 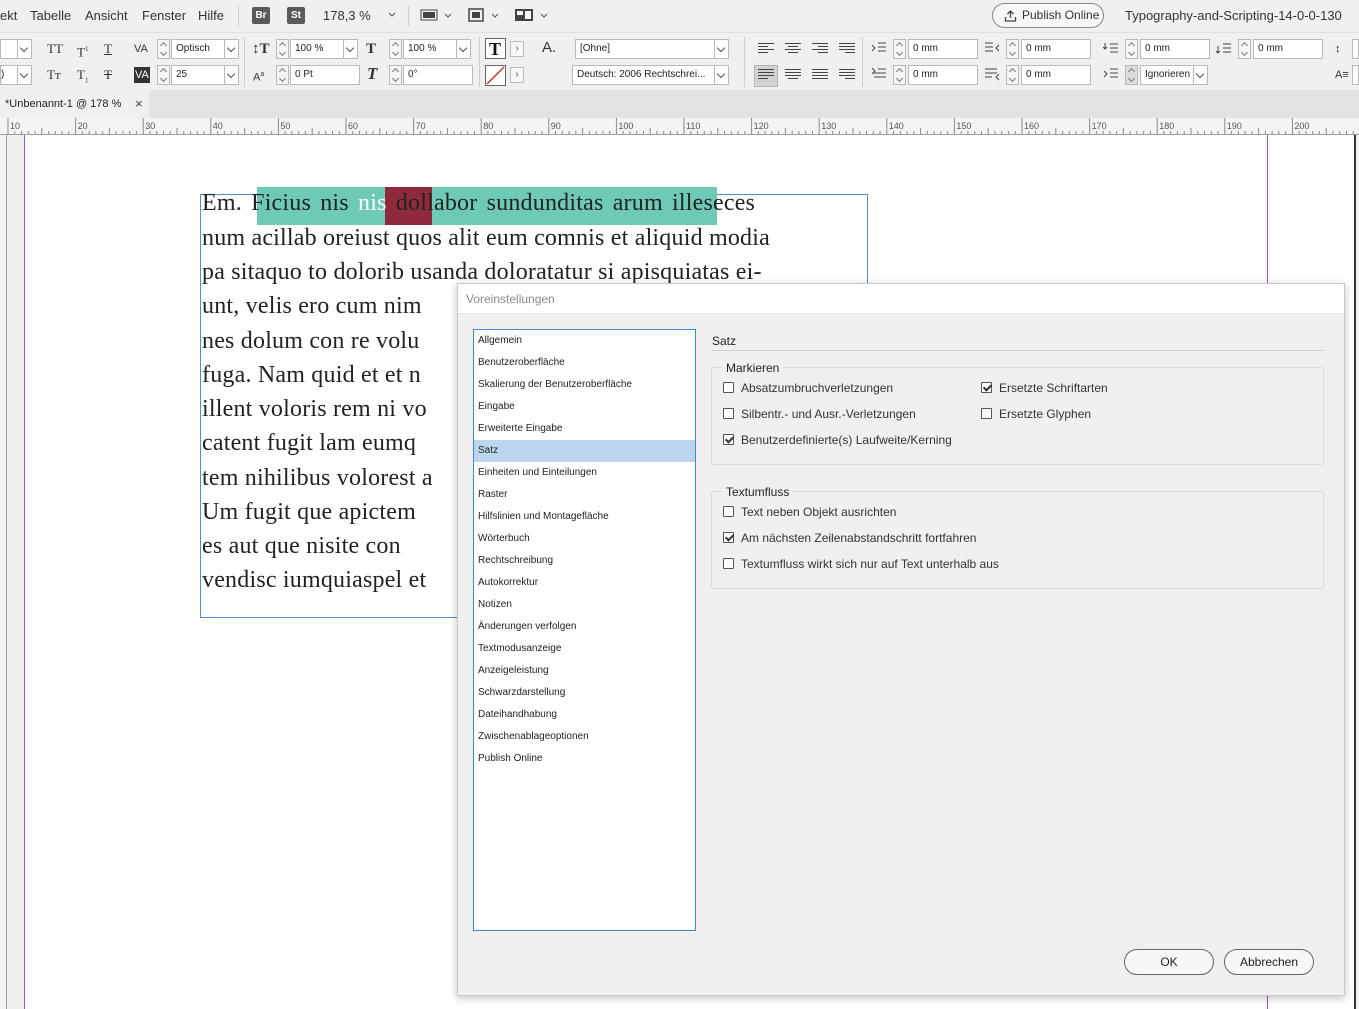 What do you see at coordinates (584, 693) in the screenshot?
I see `category-item: Schwarzdarstellung` at bounding box center [584, 693].